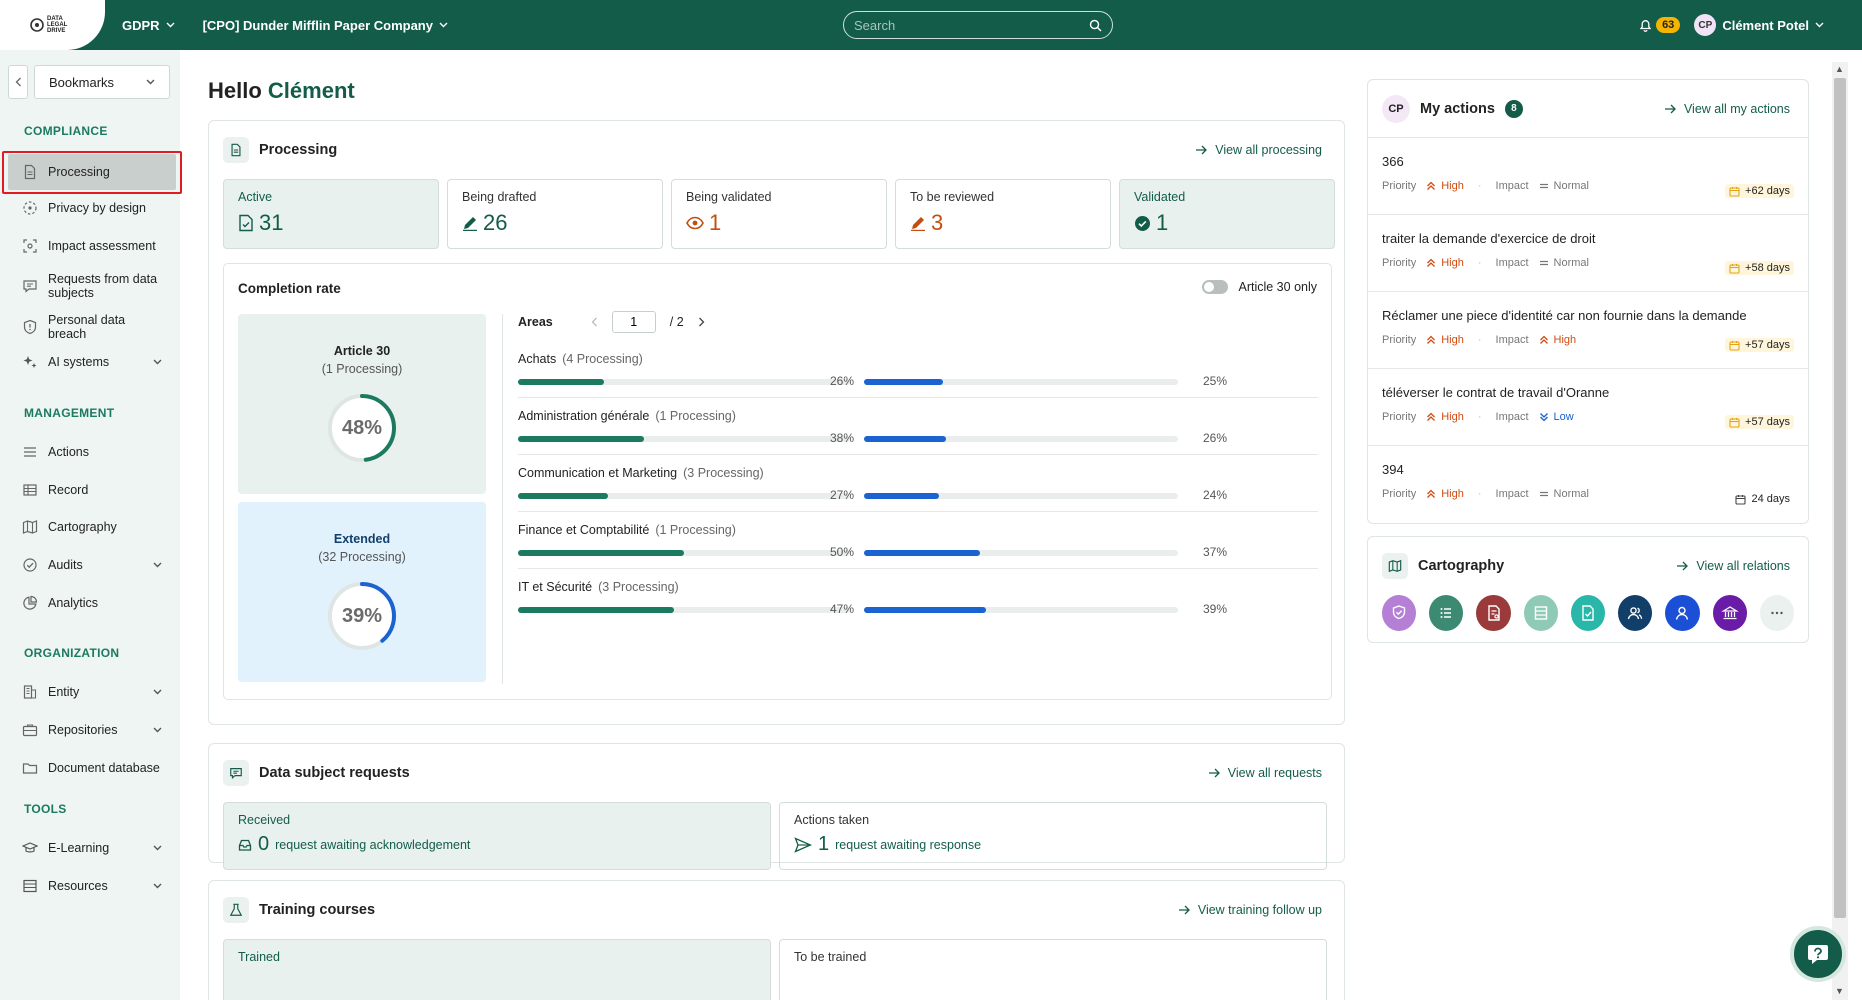 The height and width of the screenshot is (1000, 1862). Describe the element at coordinates (92, 490) in the screenshot. I see `sidebar-item-record: Record` at that location.